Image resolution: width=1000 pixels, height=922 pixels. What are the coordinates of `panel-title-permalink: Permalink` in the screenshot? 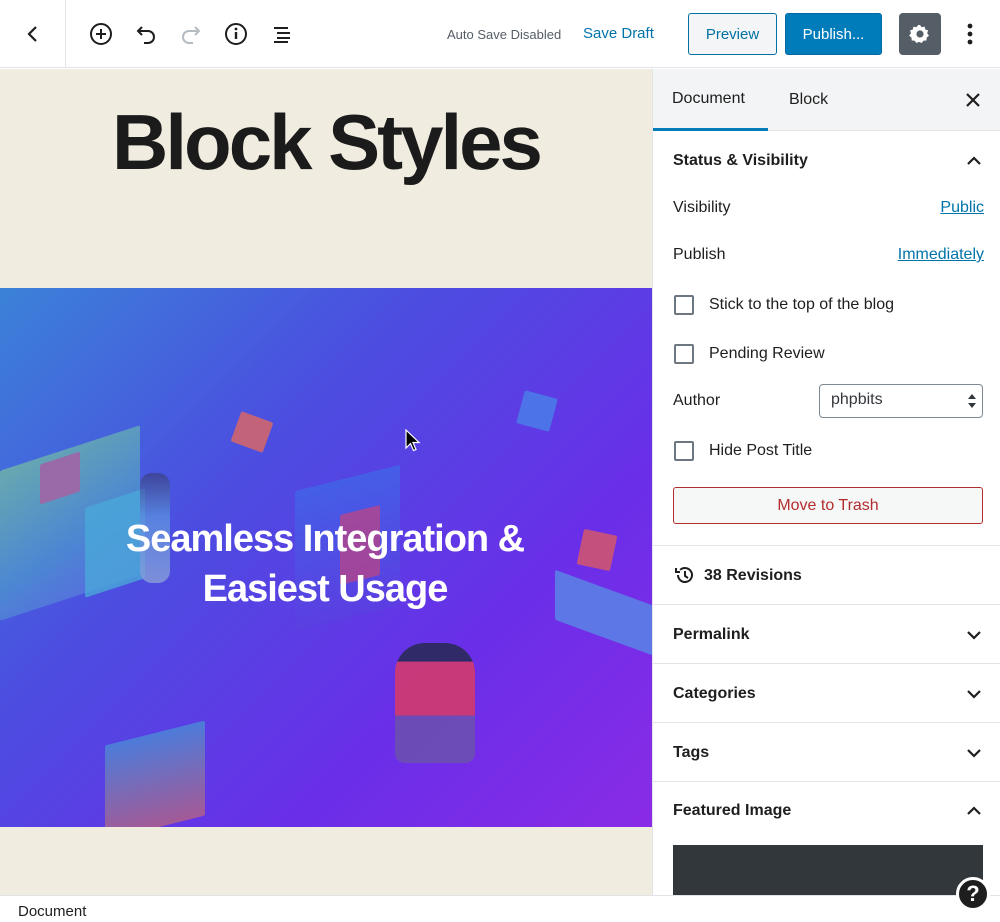 It's located at (711, 635).